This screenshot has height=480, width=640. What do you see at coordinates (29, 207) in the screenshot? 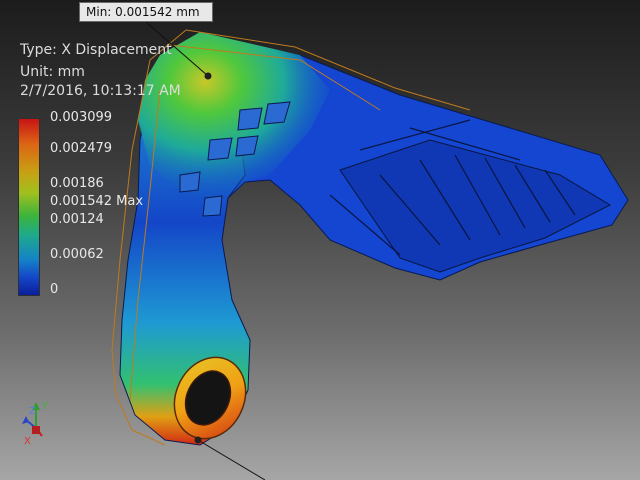
I see `color-legend-bar` at bounding box center [29, 207].